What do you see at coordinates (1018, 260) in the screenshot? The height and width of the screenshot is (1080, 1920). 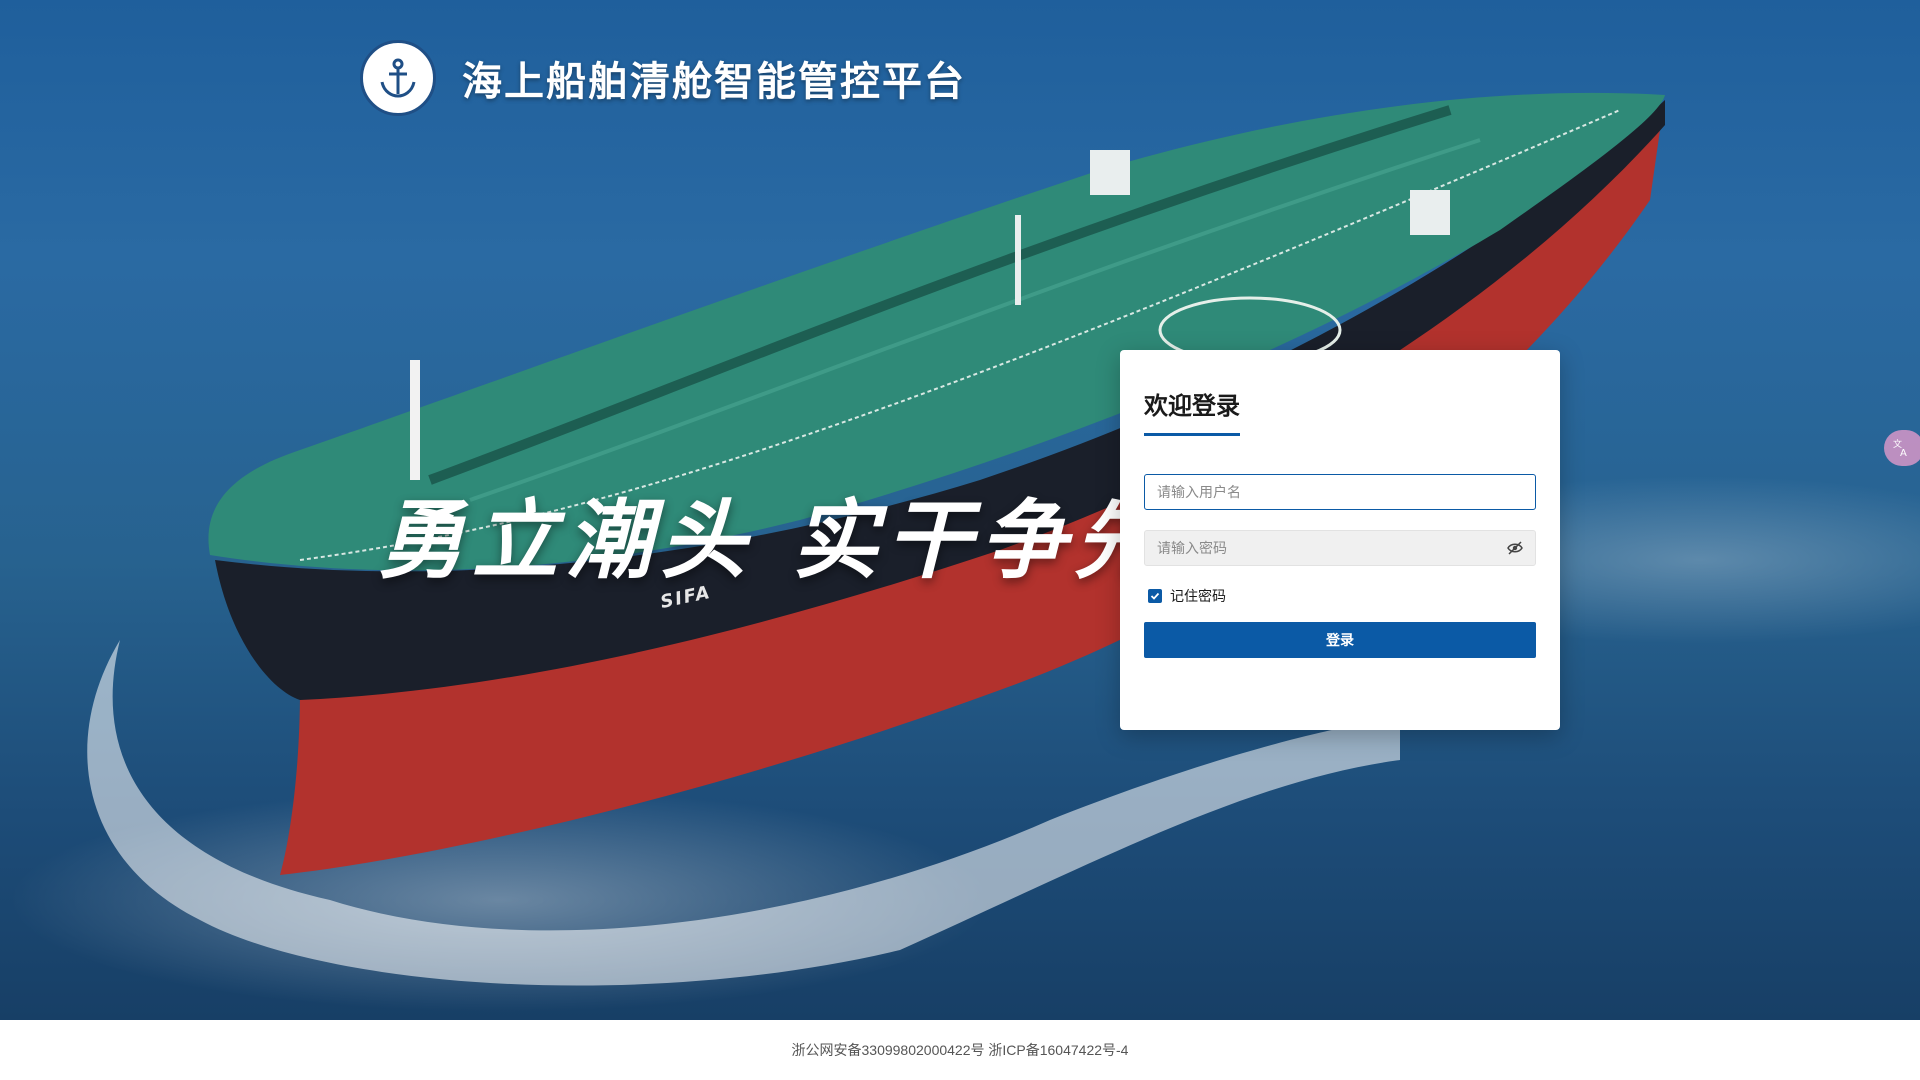 I see `deck-mast` at bounding box center [1018, 260].